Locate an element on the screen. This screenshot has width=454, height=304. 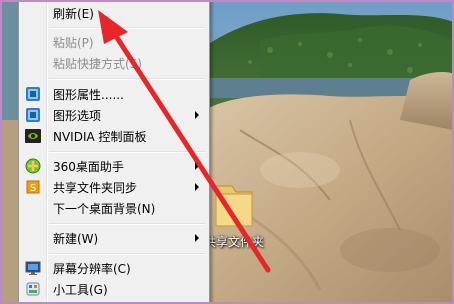
menu-item-refresh: 刷新(E) is located at coordinates (114, 13).